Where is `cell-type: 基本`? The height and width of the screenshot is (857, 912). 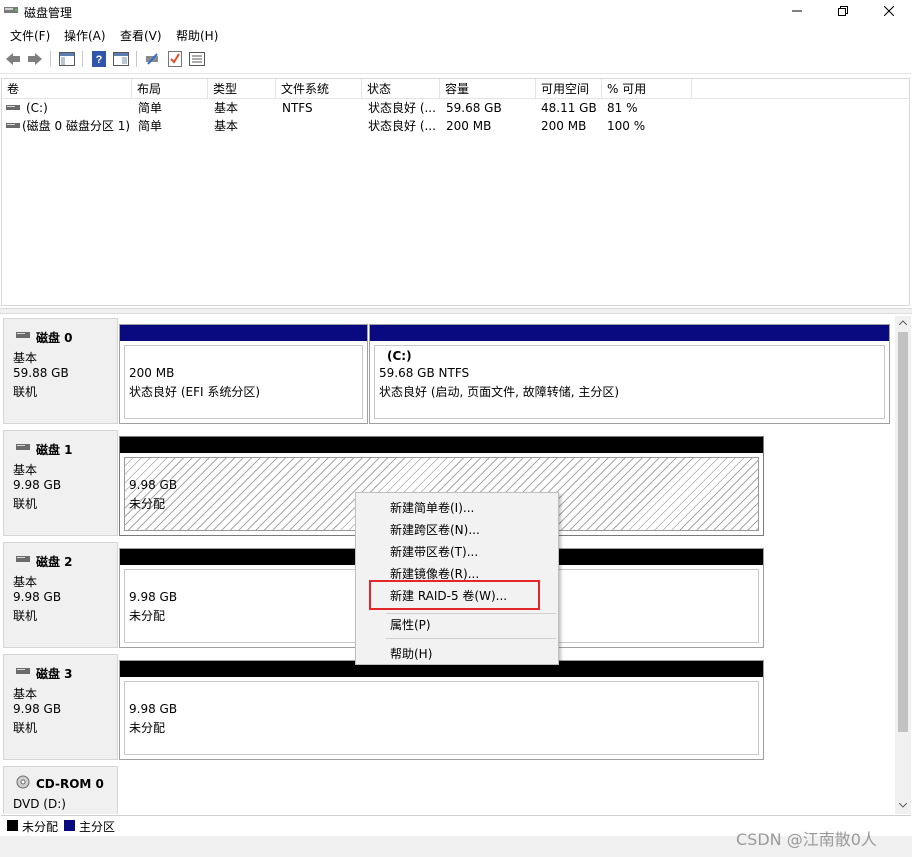
cell-type: 基本 is located at coordinates (226, 126).